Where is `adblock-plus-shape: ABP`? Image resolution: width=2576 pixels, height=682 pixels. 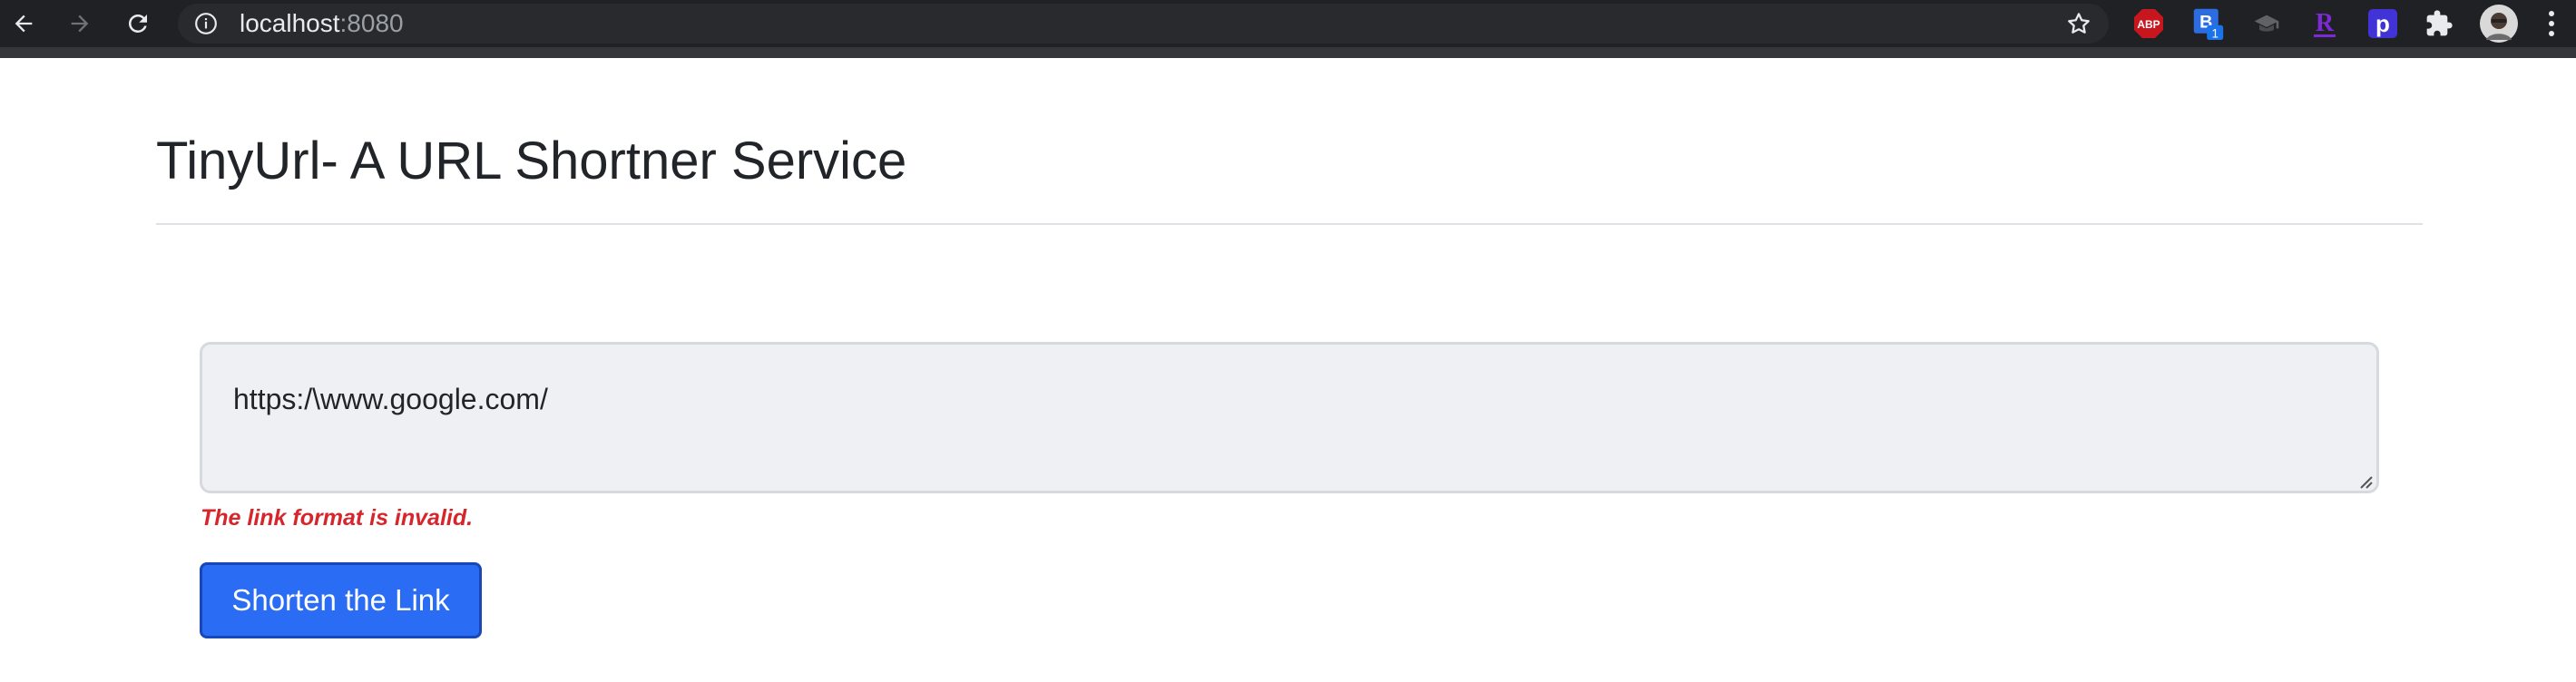 adblock-plus-shape: ABP is located at coordinates (2148, 23).